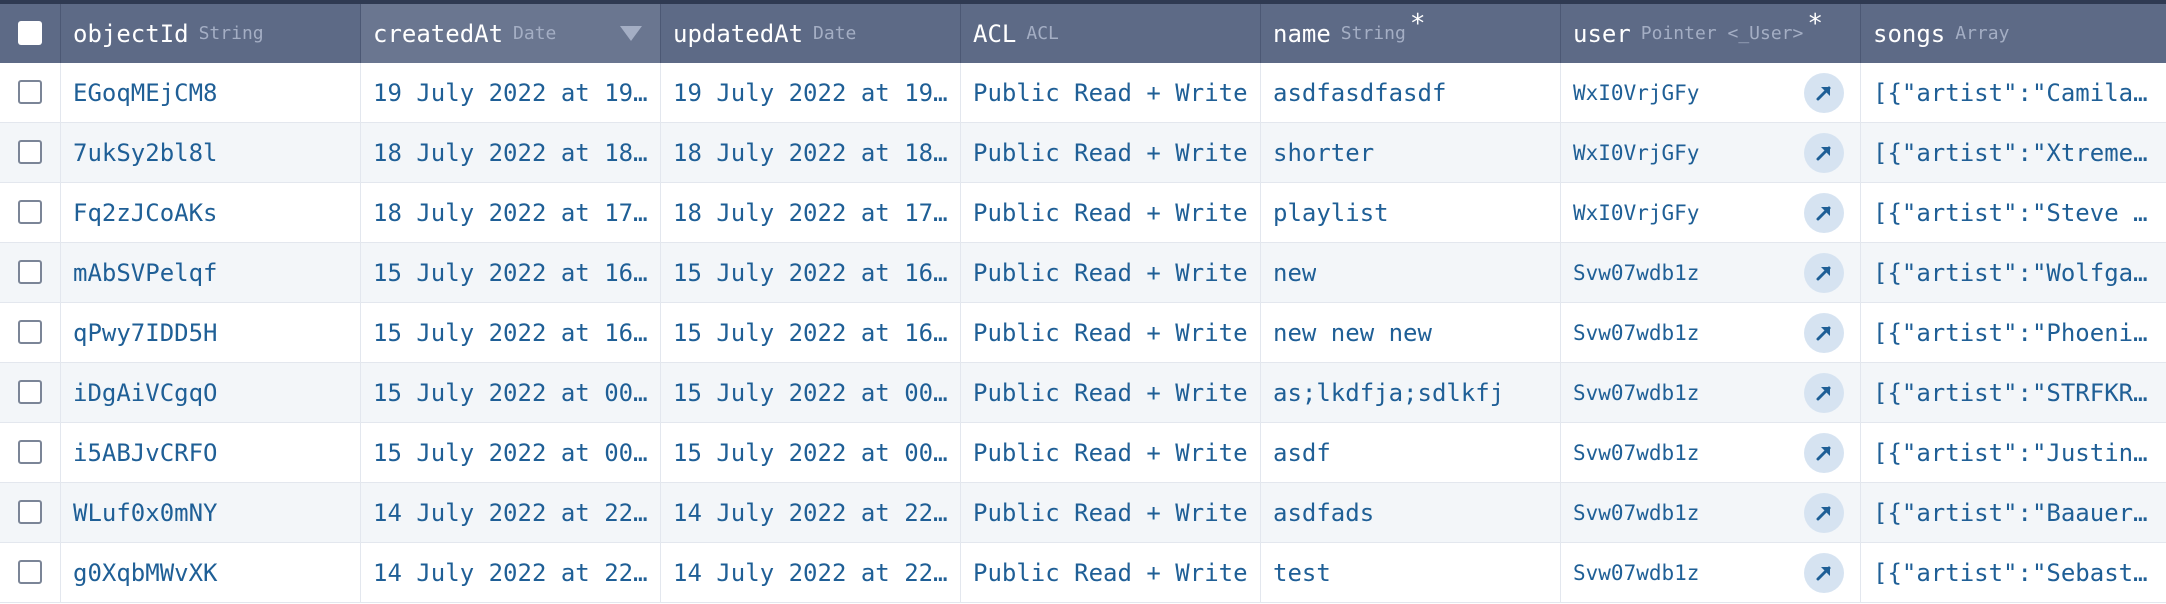 The height and width of the screenshot is (604, 2166). I want to click on column-header-acl: ACL ACL, so click(1111, 33).